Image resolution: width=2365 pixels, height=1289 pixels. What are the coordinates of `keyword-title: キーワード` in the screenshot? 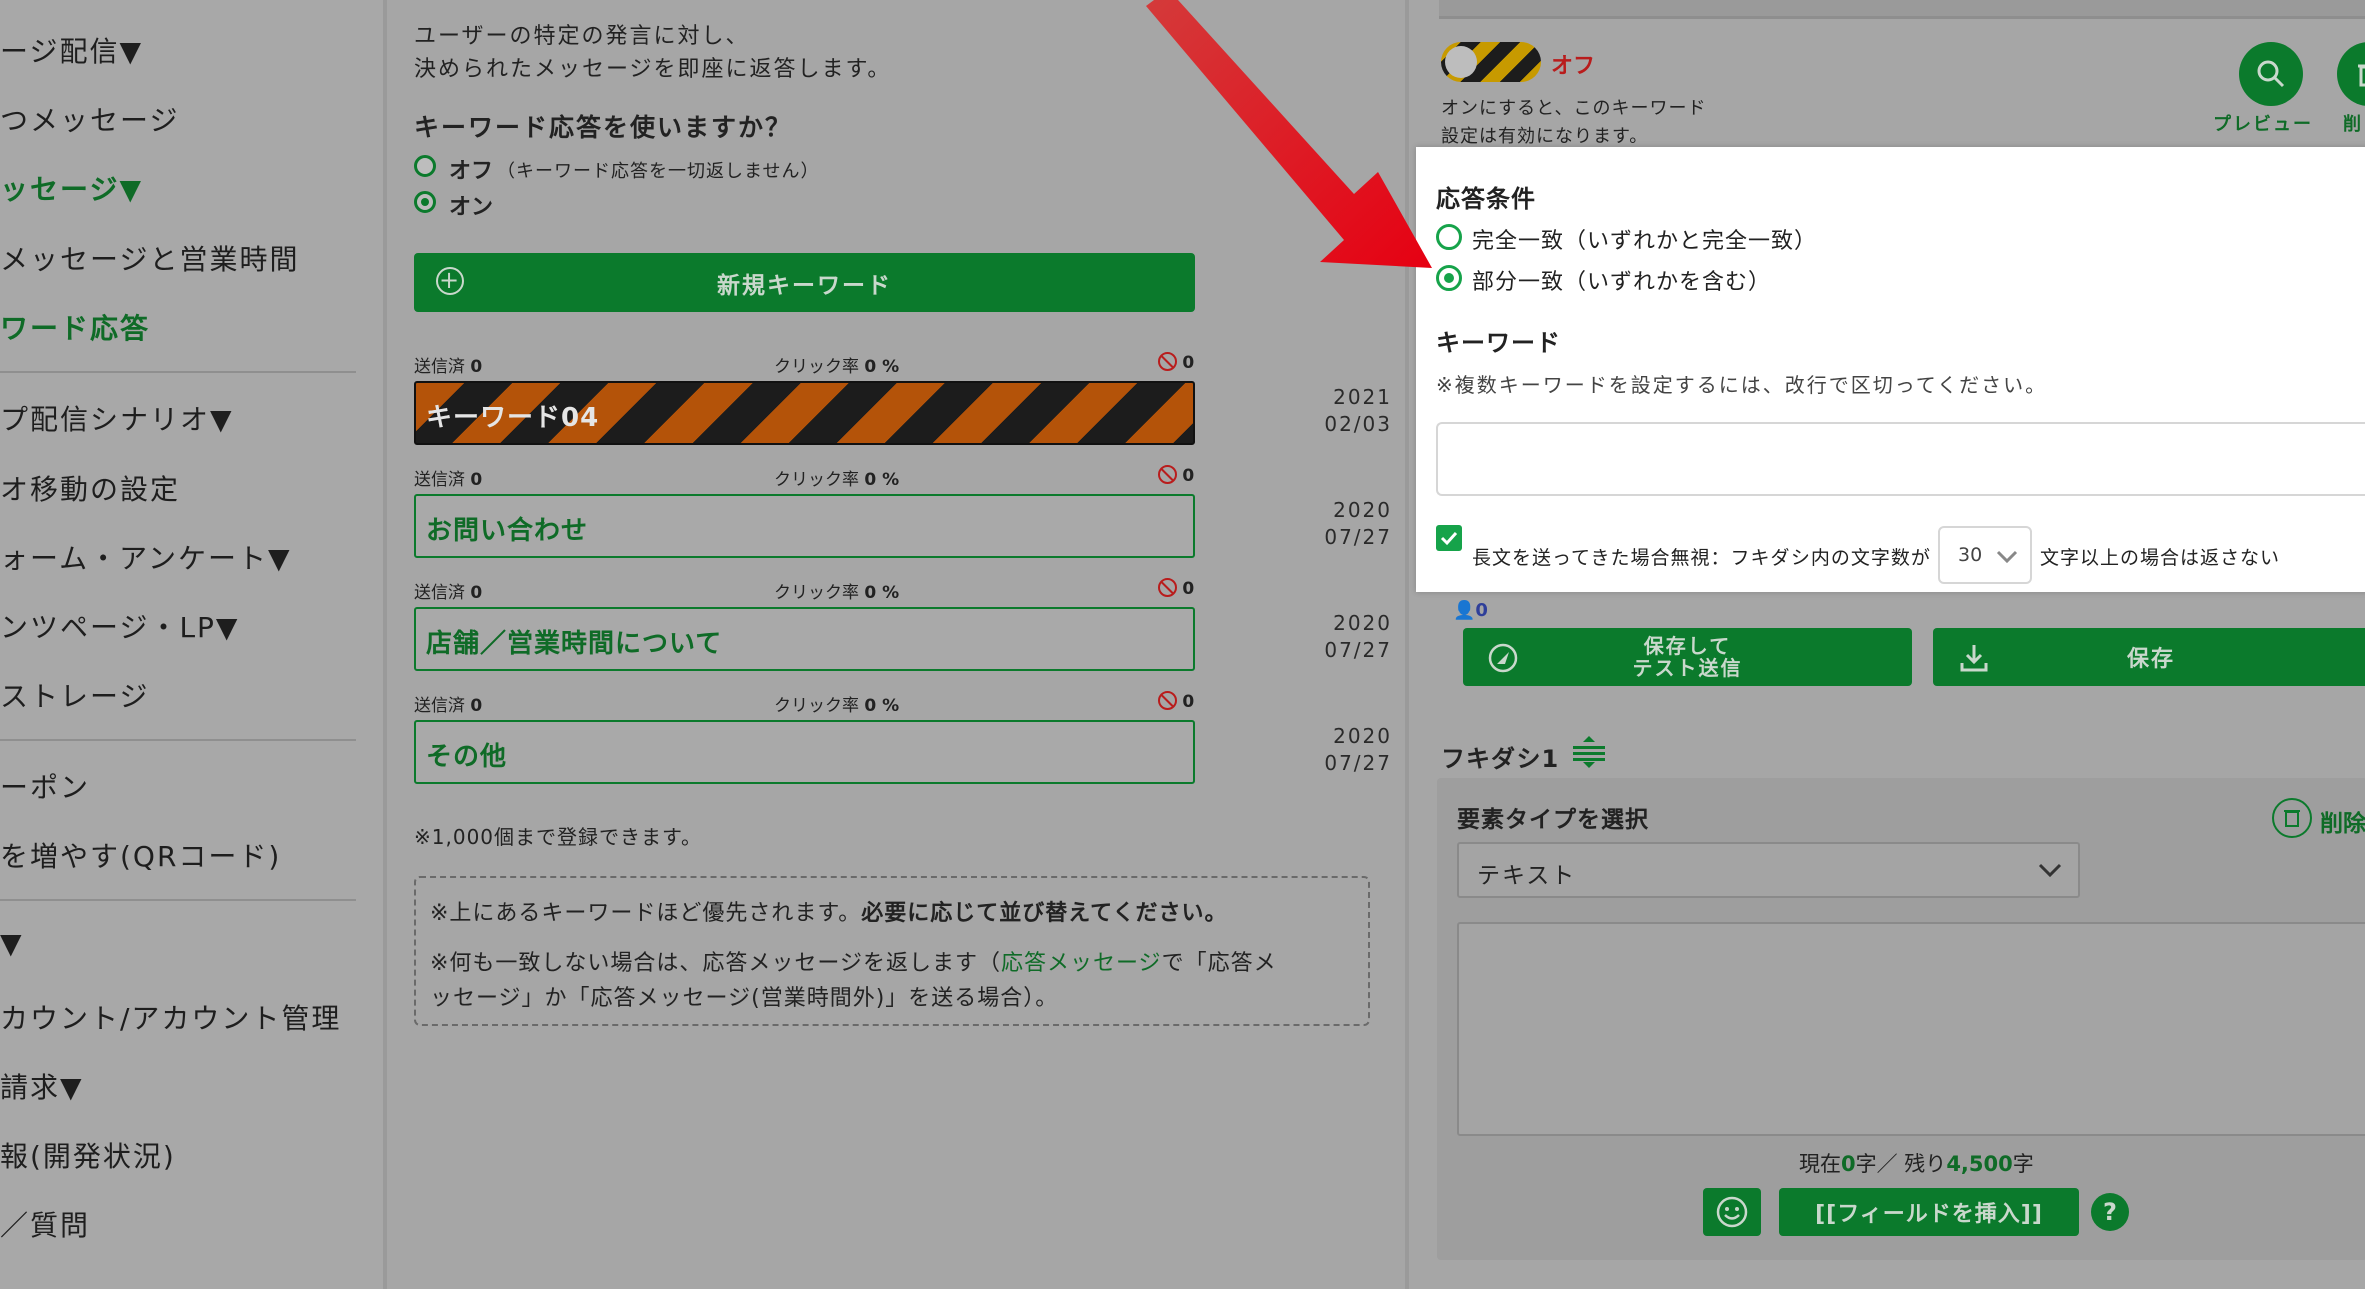 It's located at (1498, 343).